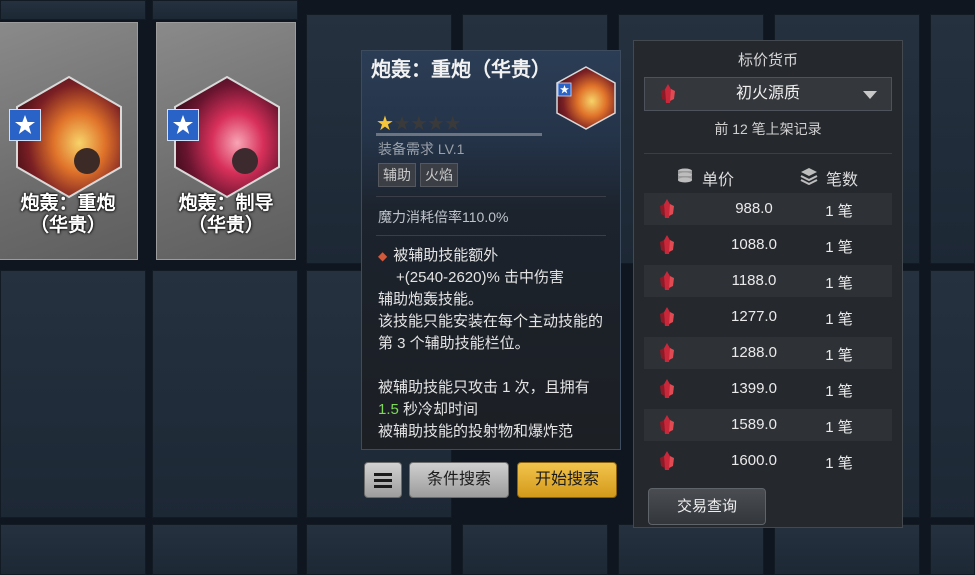 Image resolution: width=975 pixels, height=575 pixels. I want to click on condition-search-button: 条件搜索, so click(459, 480).